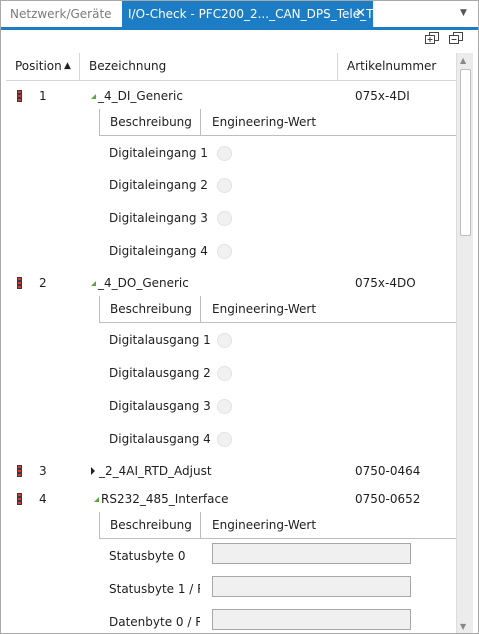 The image size is (479, 634). What do you see at coordinates (93, 471) in the screenshot?
I see `collapsed-triangle-icon` at bounding box center [93, 471].